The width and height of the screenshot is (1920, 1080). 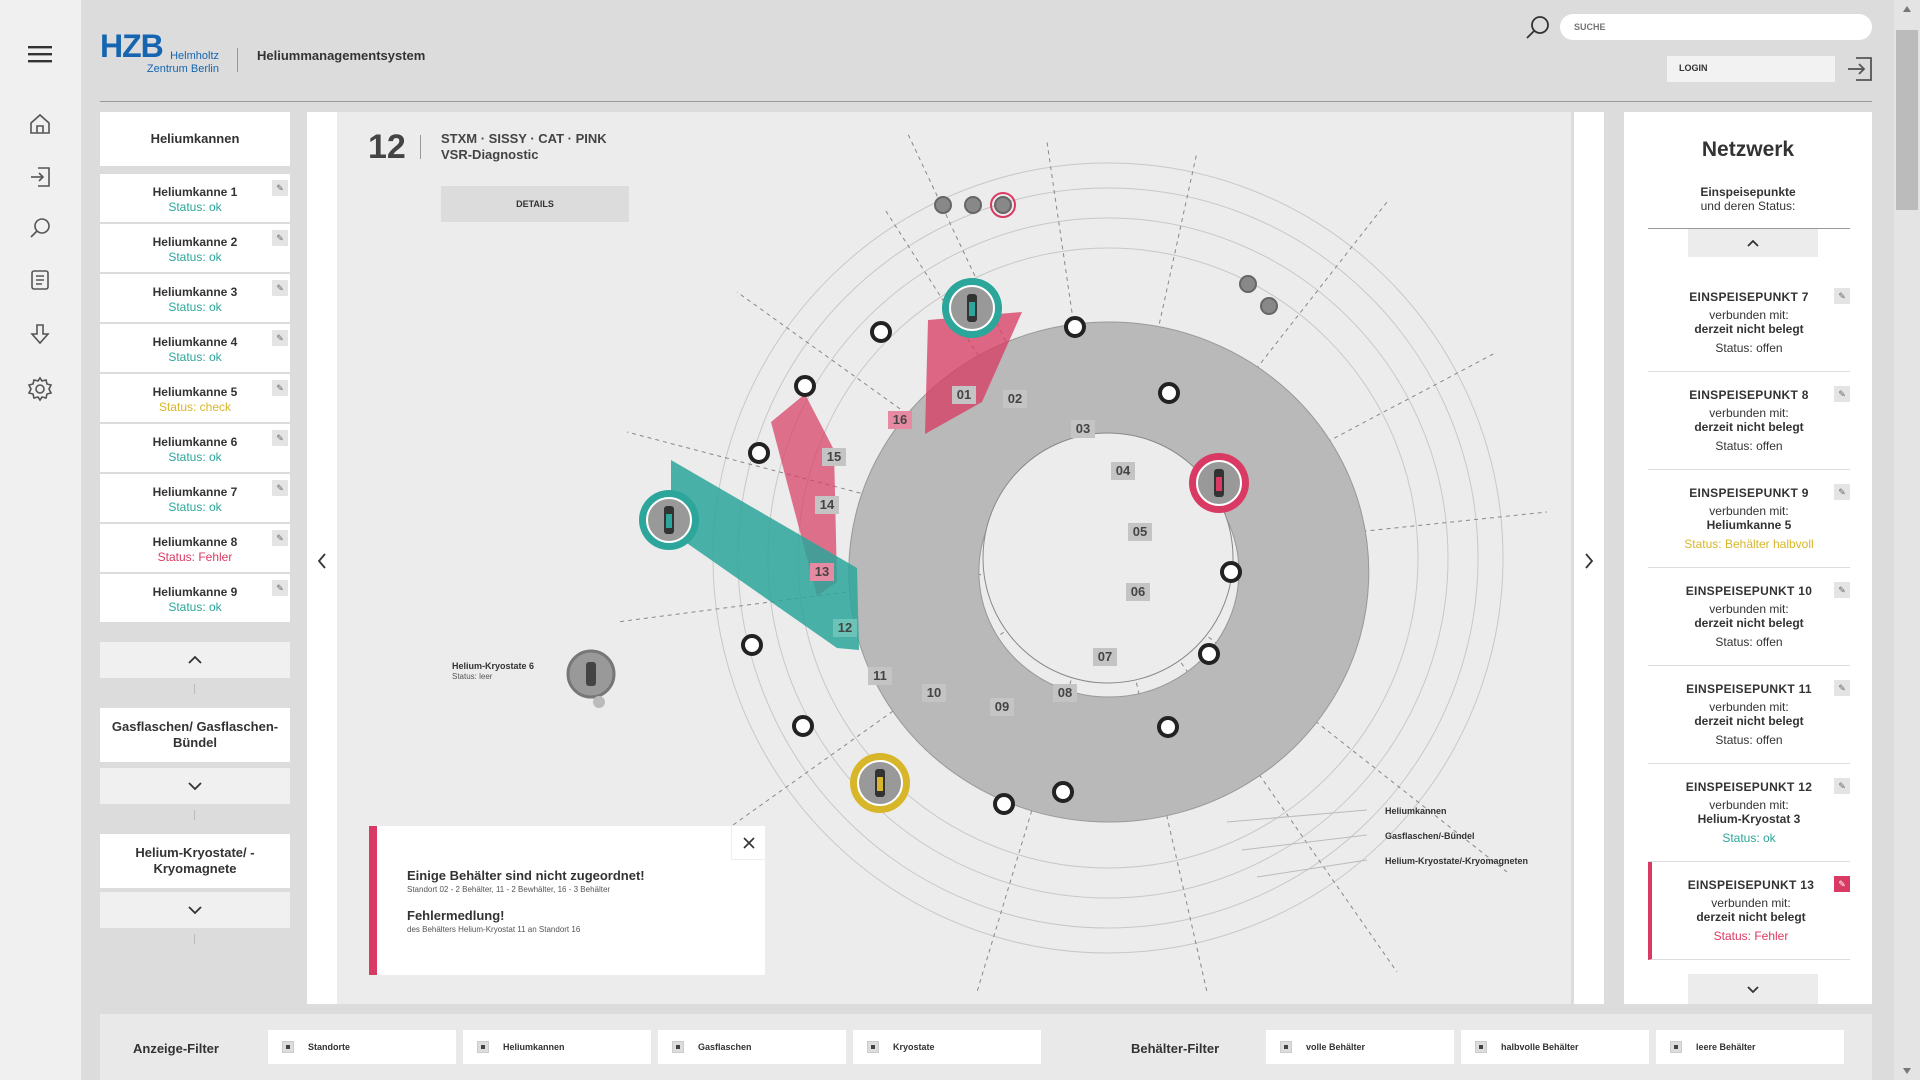 What do you see at coordinates (362, 1047) in the screenshot?
I see `display-filter-chip: Standorte` at bounding box center [362, 1047].